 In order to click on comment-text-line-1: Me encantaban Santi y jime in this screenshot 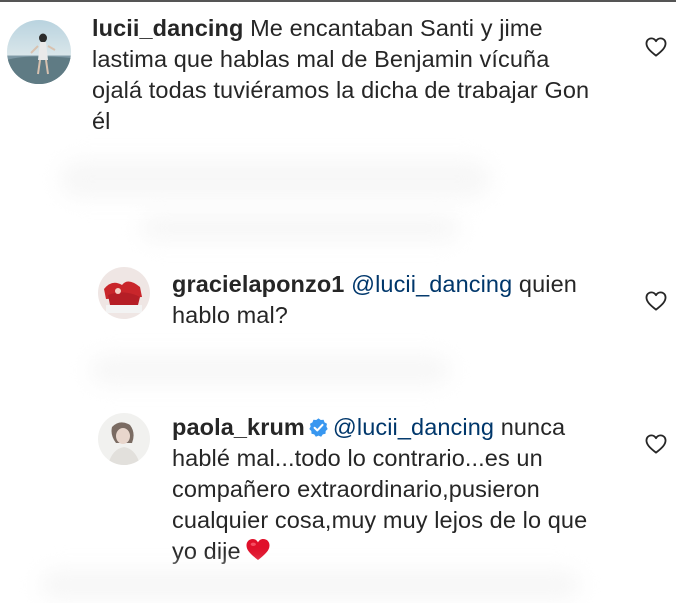, I will do `click(396, 28)`.